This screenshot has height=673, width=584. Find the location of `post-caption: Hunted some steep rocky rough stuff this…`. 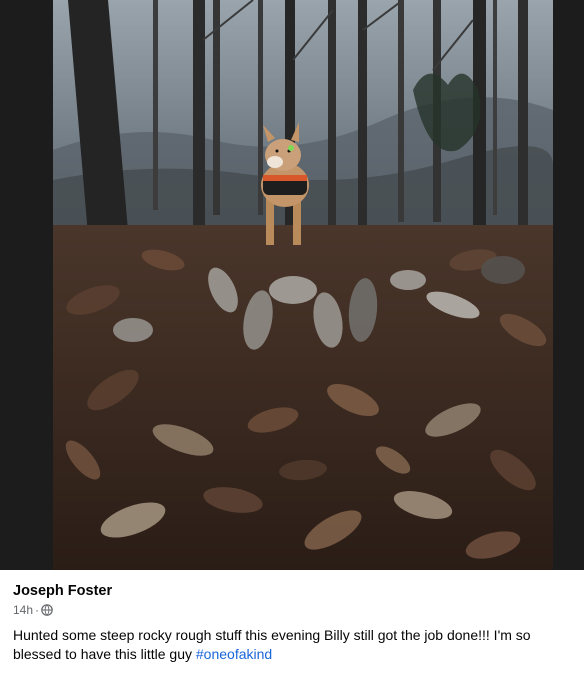

post-caption: Hunted some steep rocky rough stuff this… is located at coordinates (295, 645).